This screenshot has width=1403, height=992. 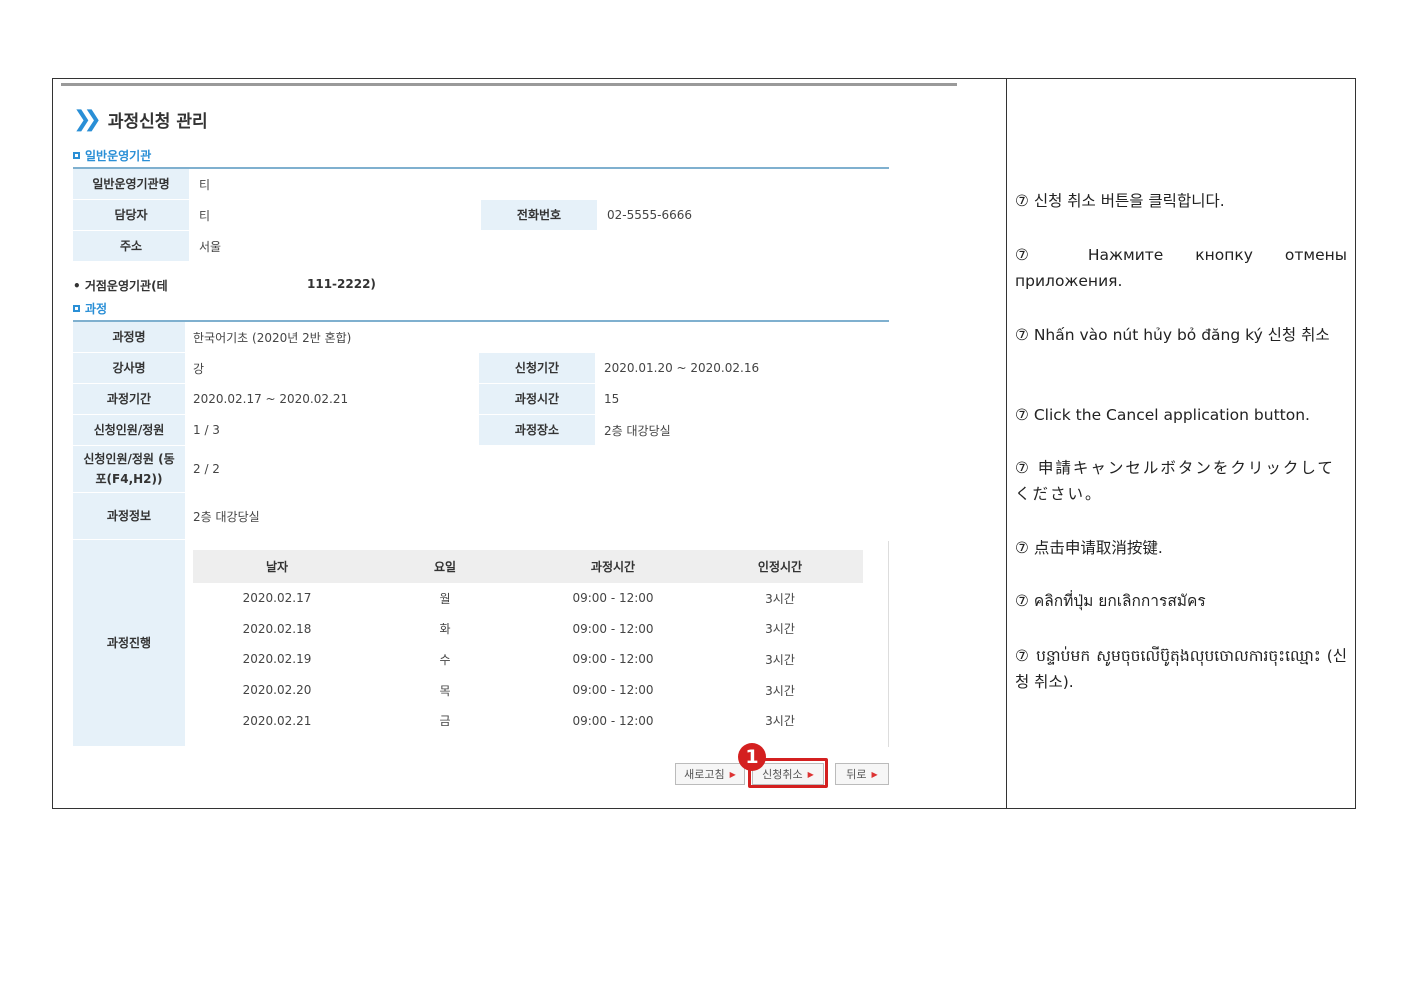 What do you see at coordinates (129, 516) in the screenshot?
I see `course-info-label: 과정정보` at bounding box center [129, 516].